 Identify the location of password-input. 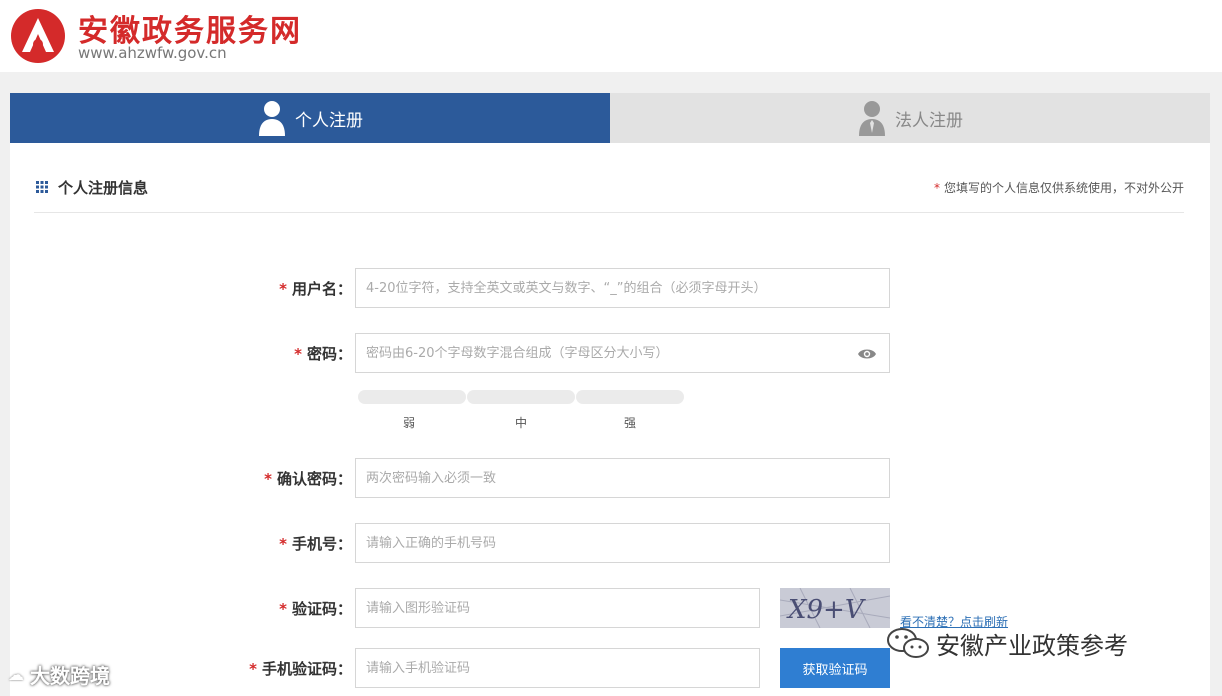
(622, 353).